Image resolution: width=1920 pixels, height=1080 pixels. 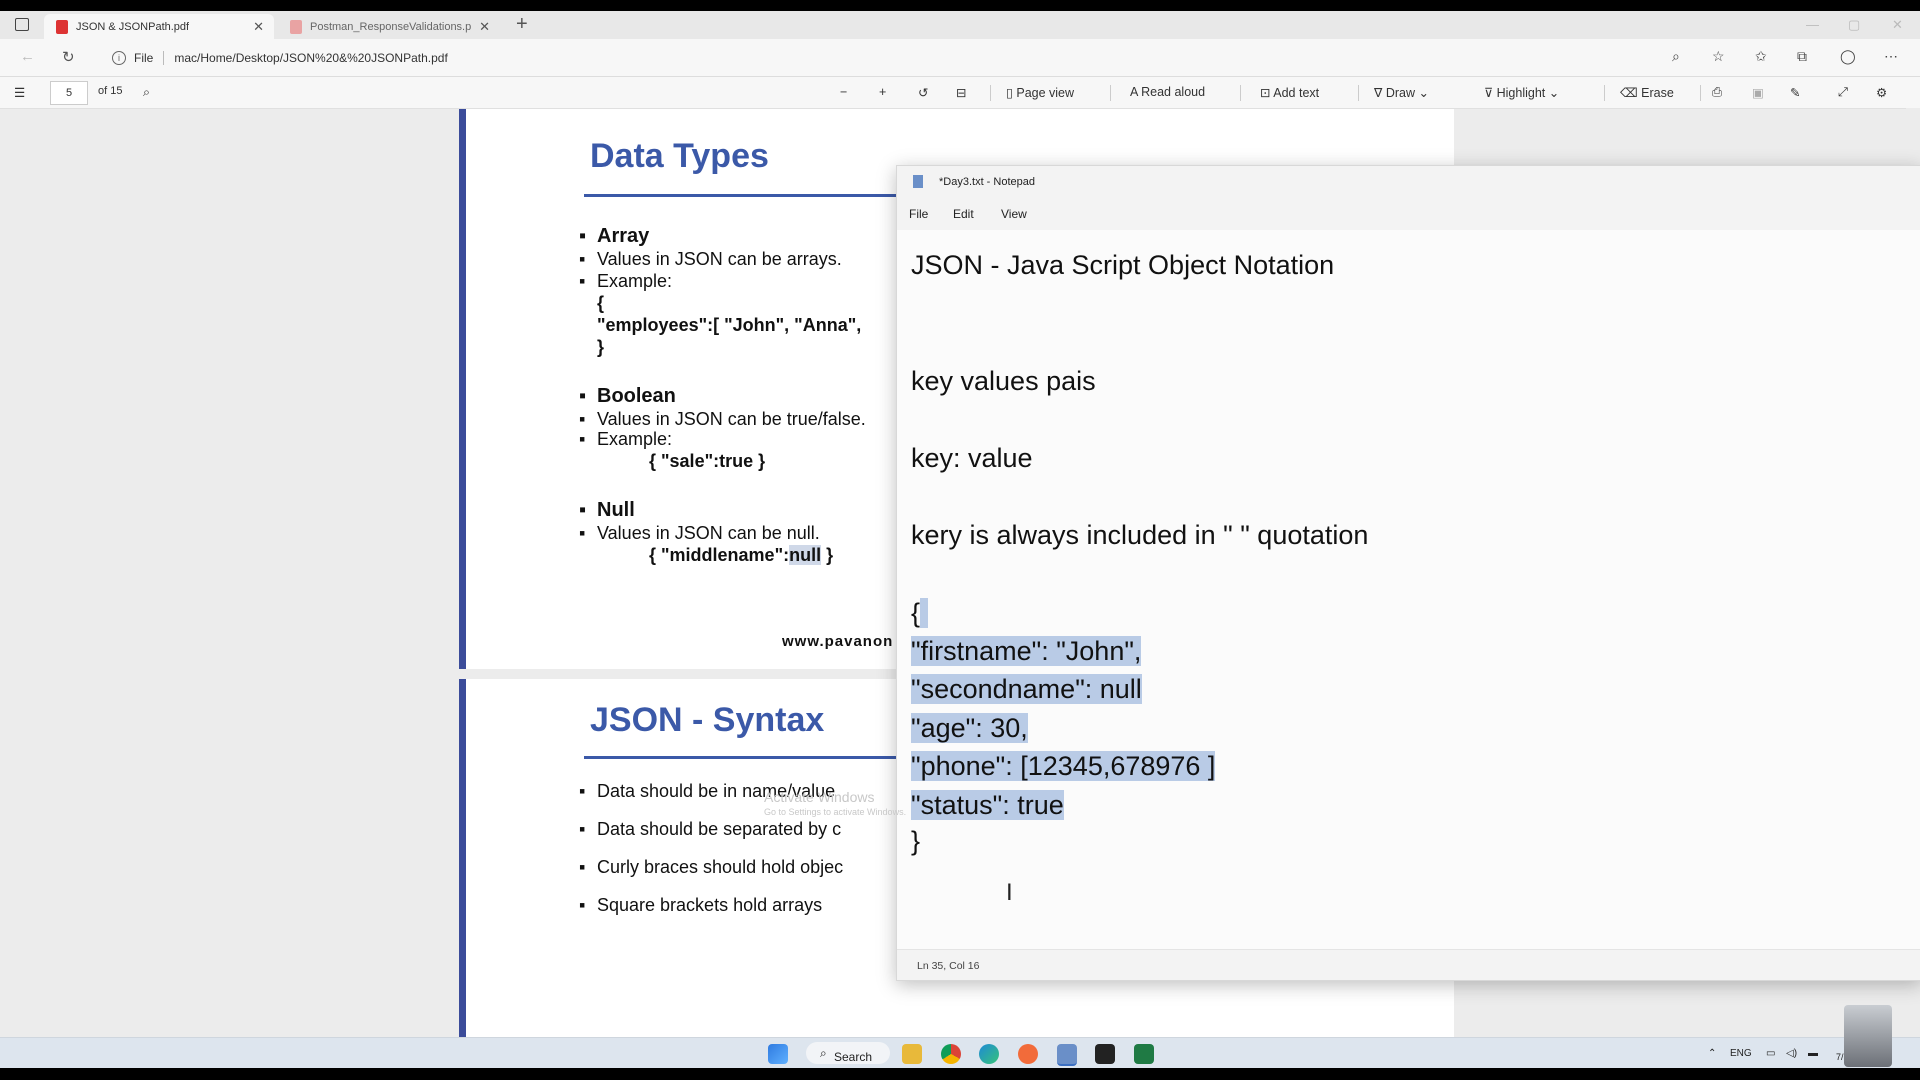 I want to click on page-title: Data Types, so click(x=679, y=156).